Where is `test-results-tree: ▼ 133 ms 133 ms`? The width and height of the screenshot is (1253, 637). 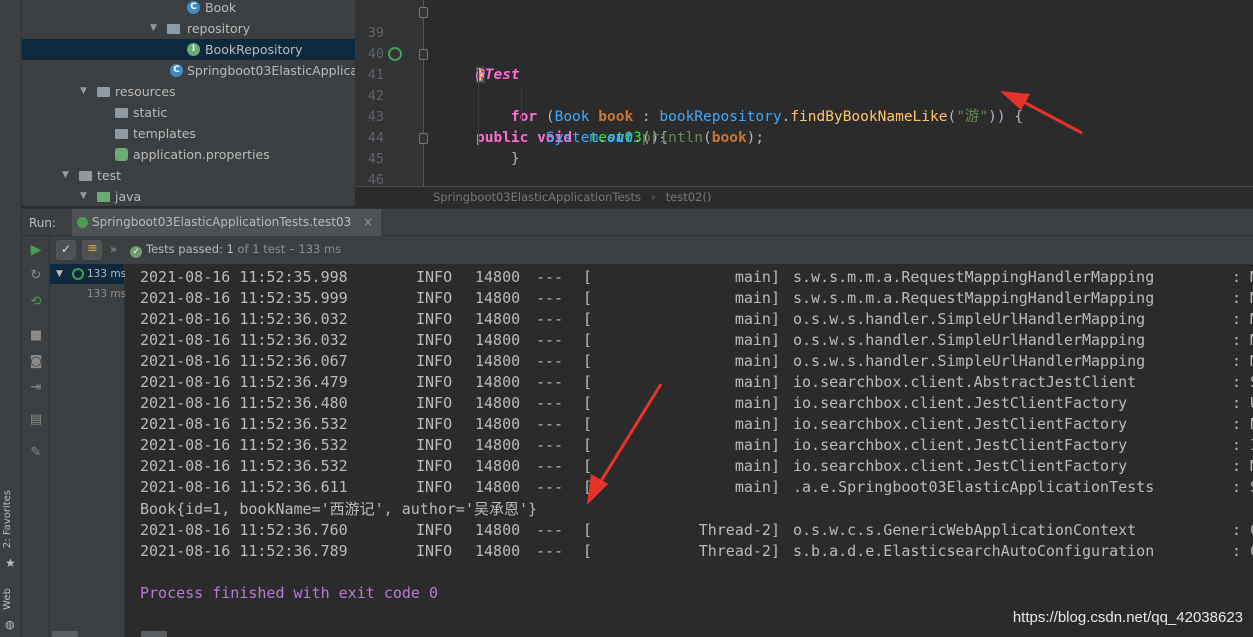 test-results-tree: ▼ 133 ms 133 ms is located at coordinates (88, 450).